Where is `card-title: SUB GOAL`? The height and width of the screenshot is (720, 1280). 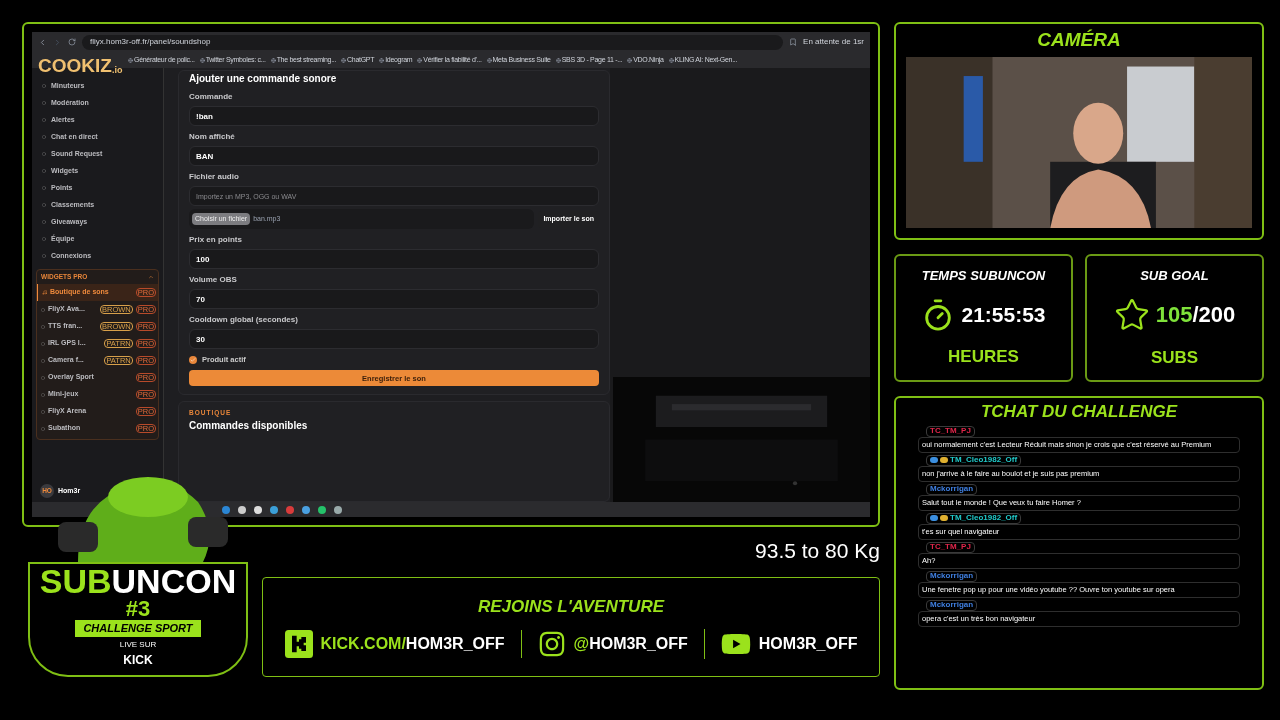
card-title: SUB GOAL is located at coordinates (1174, 275).